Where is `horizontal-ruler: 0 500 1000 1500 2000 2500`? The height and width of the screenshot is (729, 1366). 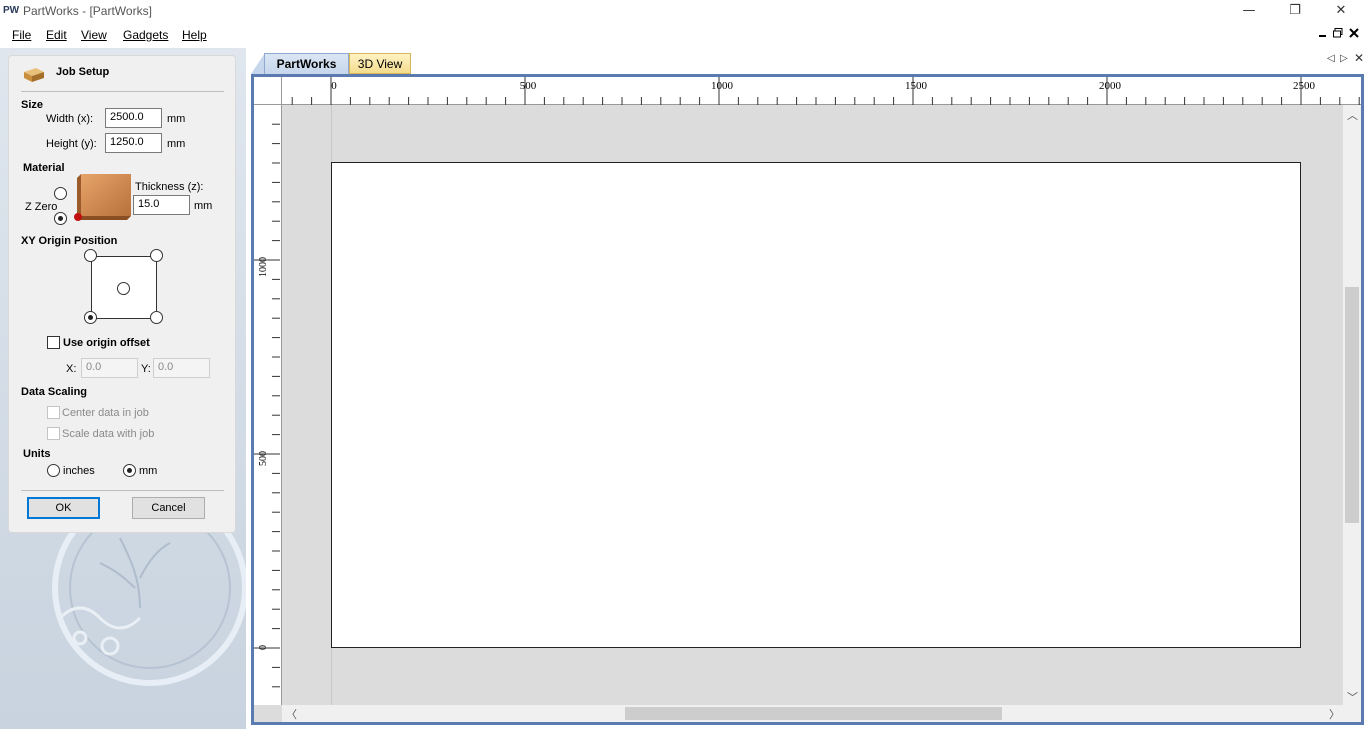
horizontal-ruler: 0 500 1000 1500 2000 2500 is located at coordinates (821, 91).